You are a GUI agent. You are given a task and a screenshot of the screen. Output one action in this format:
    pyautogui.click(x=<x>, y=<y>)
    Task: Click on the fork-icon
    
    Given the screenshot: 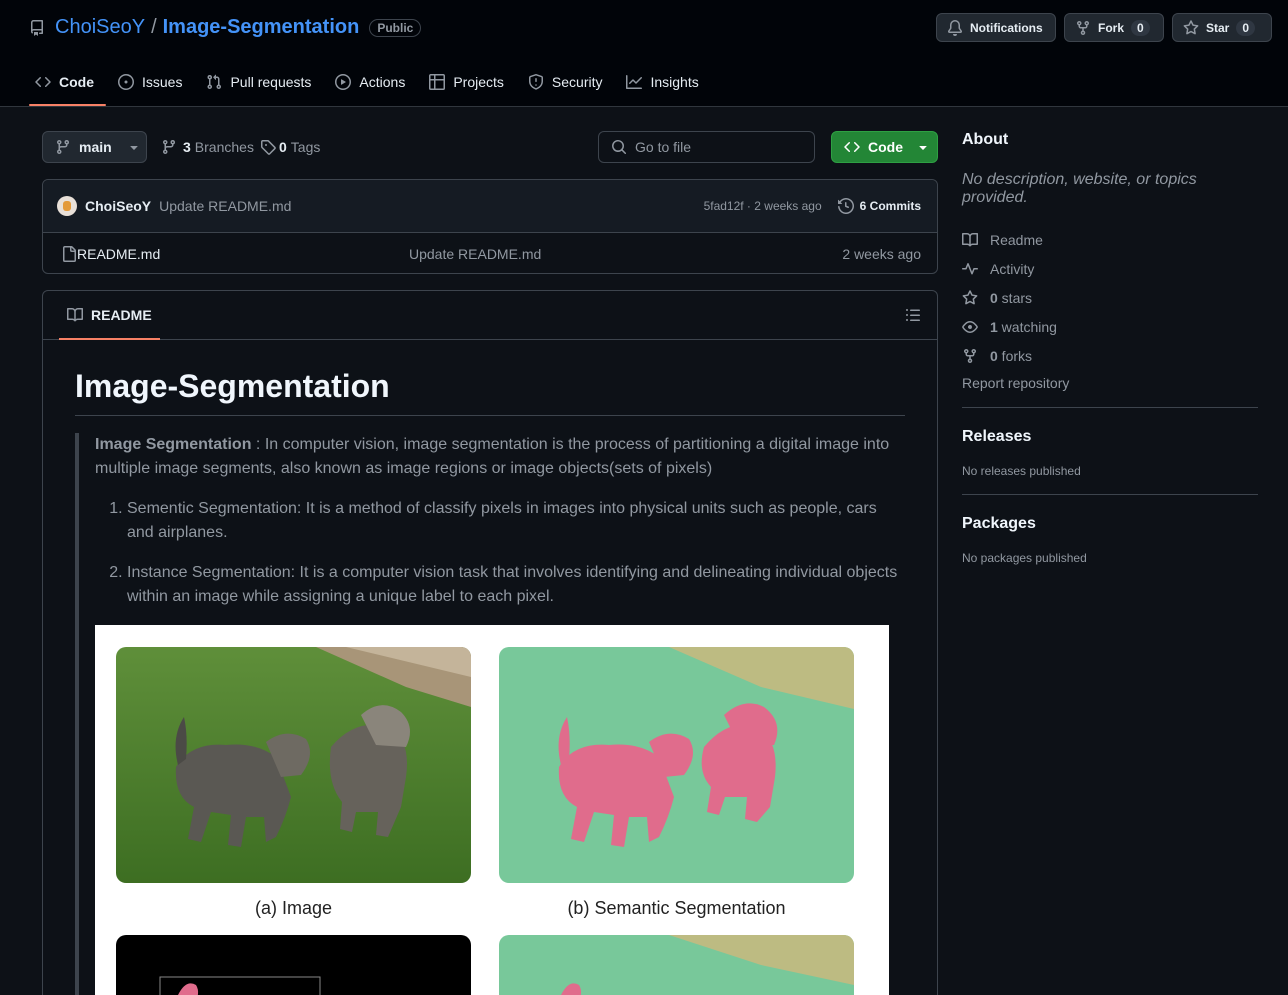 What is the action you would take?
    pyautogui.click(x=970, y=356)
    